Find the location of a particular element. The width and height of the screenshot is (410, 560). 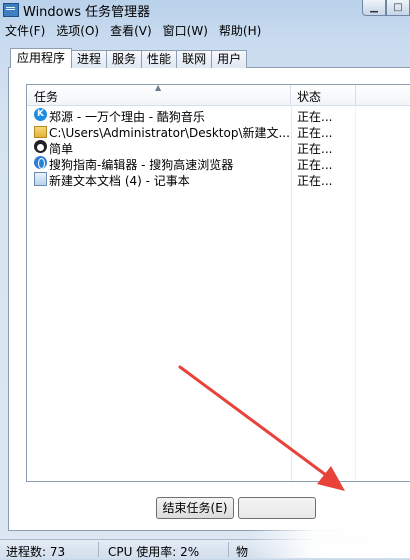

annotation-arrow-icon is located at coordinates (261, 428).